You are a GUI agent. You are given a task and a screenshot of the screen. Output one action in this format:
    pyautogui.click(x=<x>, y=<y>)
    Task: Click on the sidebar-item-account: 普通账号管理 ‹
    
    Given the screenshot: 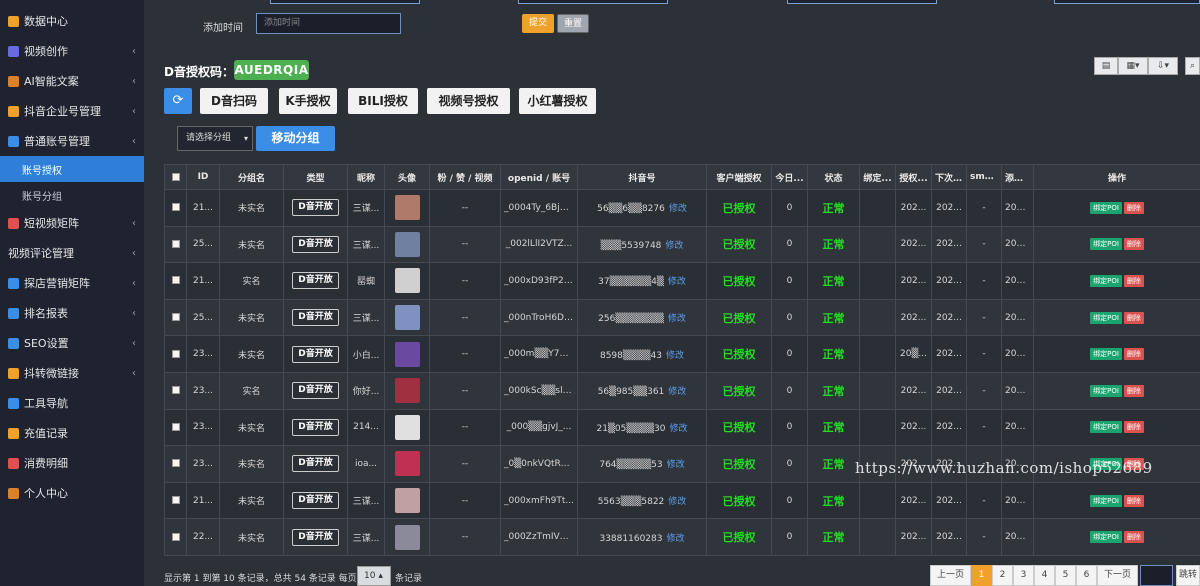 What is the action you would take?
    pyautogui.click(x=72, y=141)
    